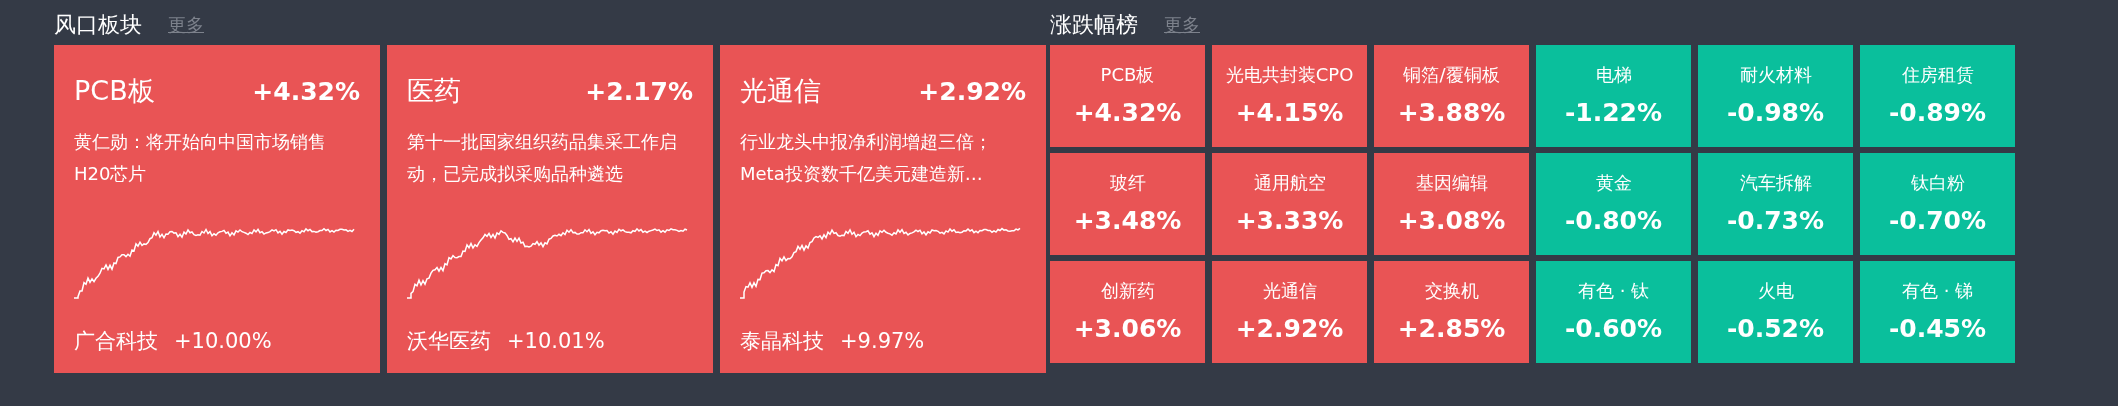 This screenshot has height=406, width=2118. What do you see at coordinates (883, 209) in the screenshot?
I see `sector-card: 光通信 +2.92% 行业龙头中报净利润增超三倍；Meta投资数千亿美元建造新… 泰晶科技 +9.97%` at bounding box center [883, 209].